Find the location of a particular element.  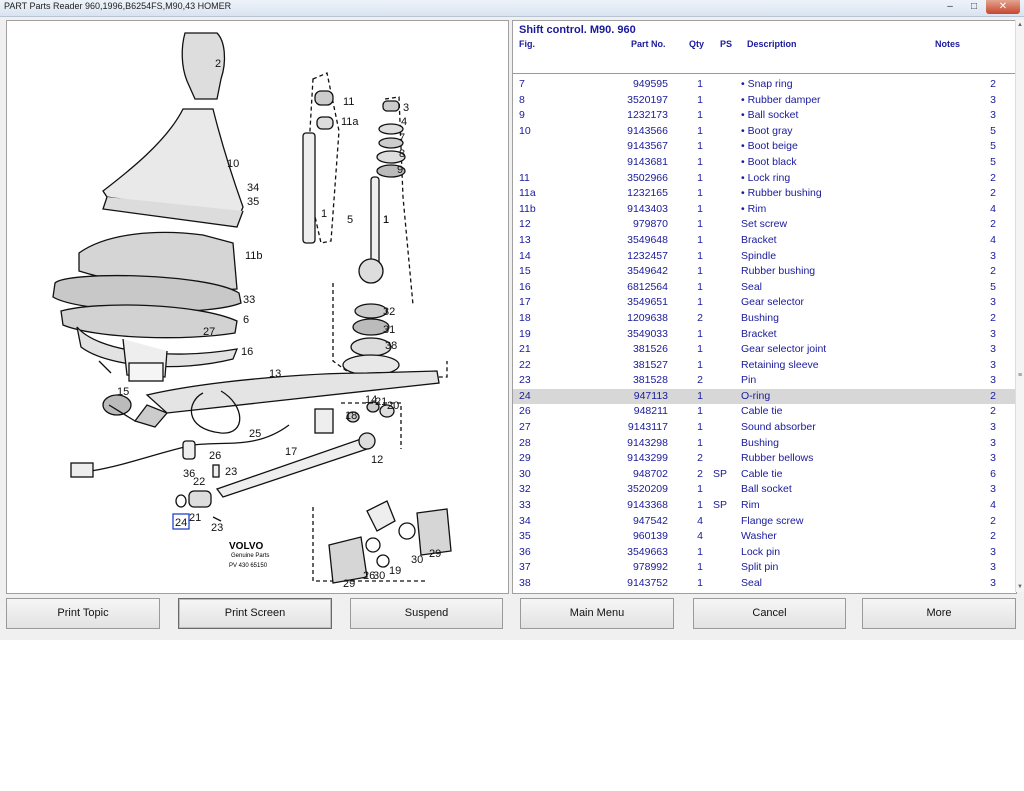

svg-text: Genuine Parts is located at coordinates (250, 556).